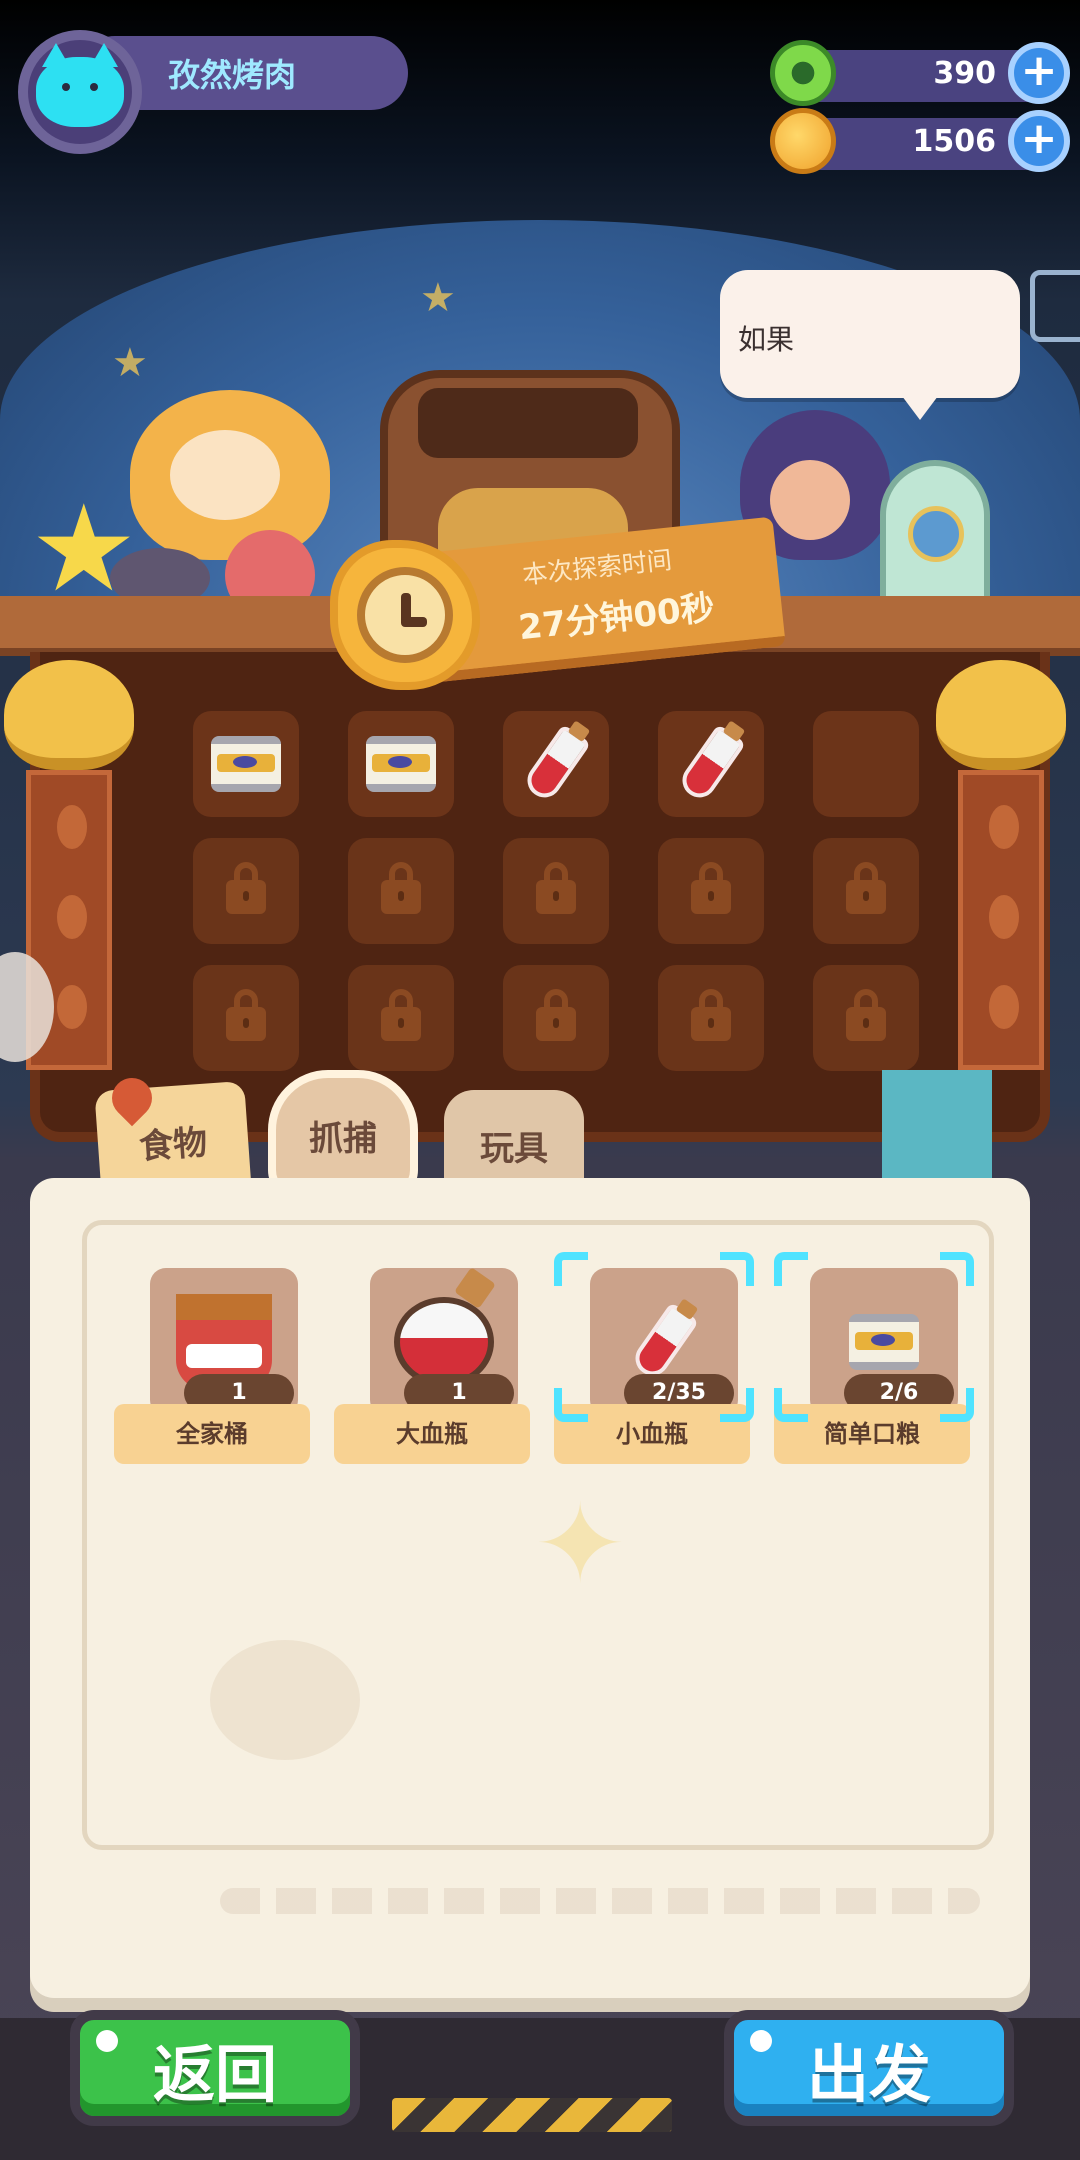  Describe the element at coordinates (766, 339) in the screenshot. I see `speech-text: 如果` at that location.